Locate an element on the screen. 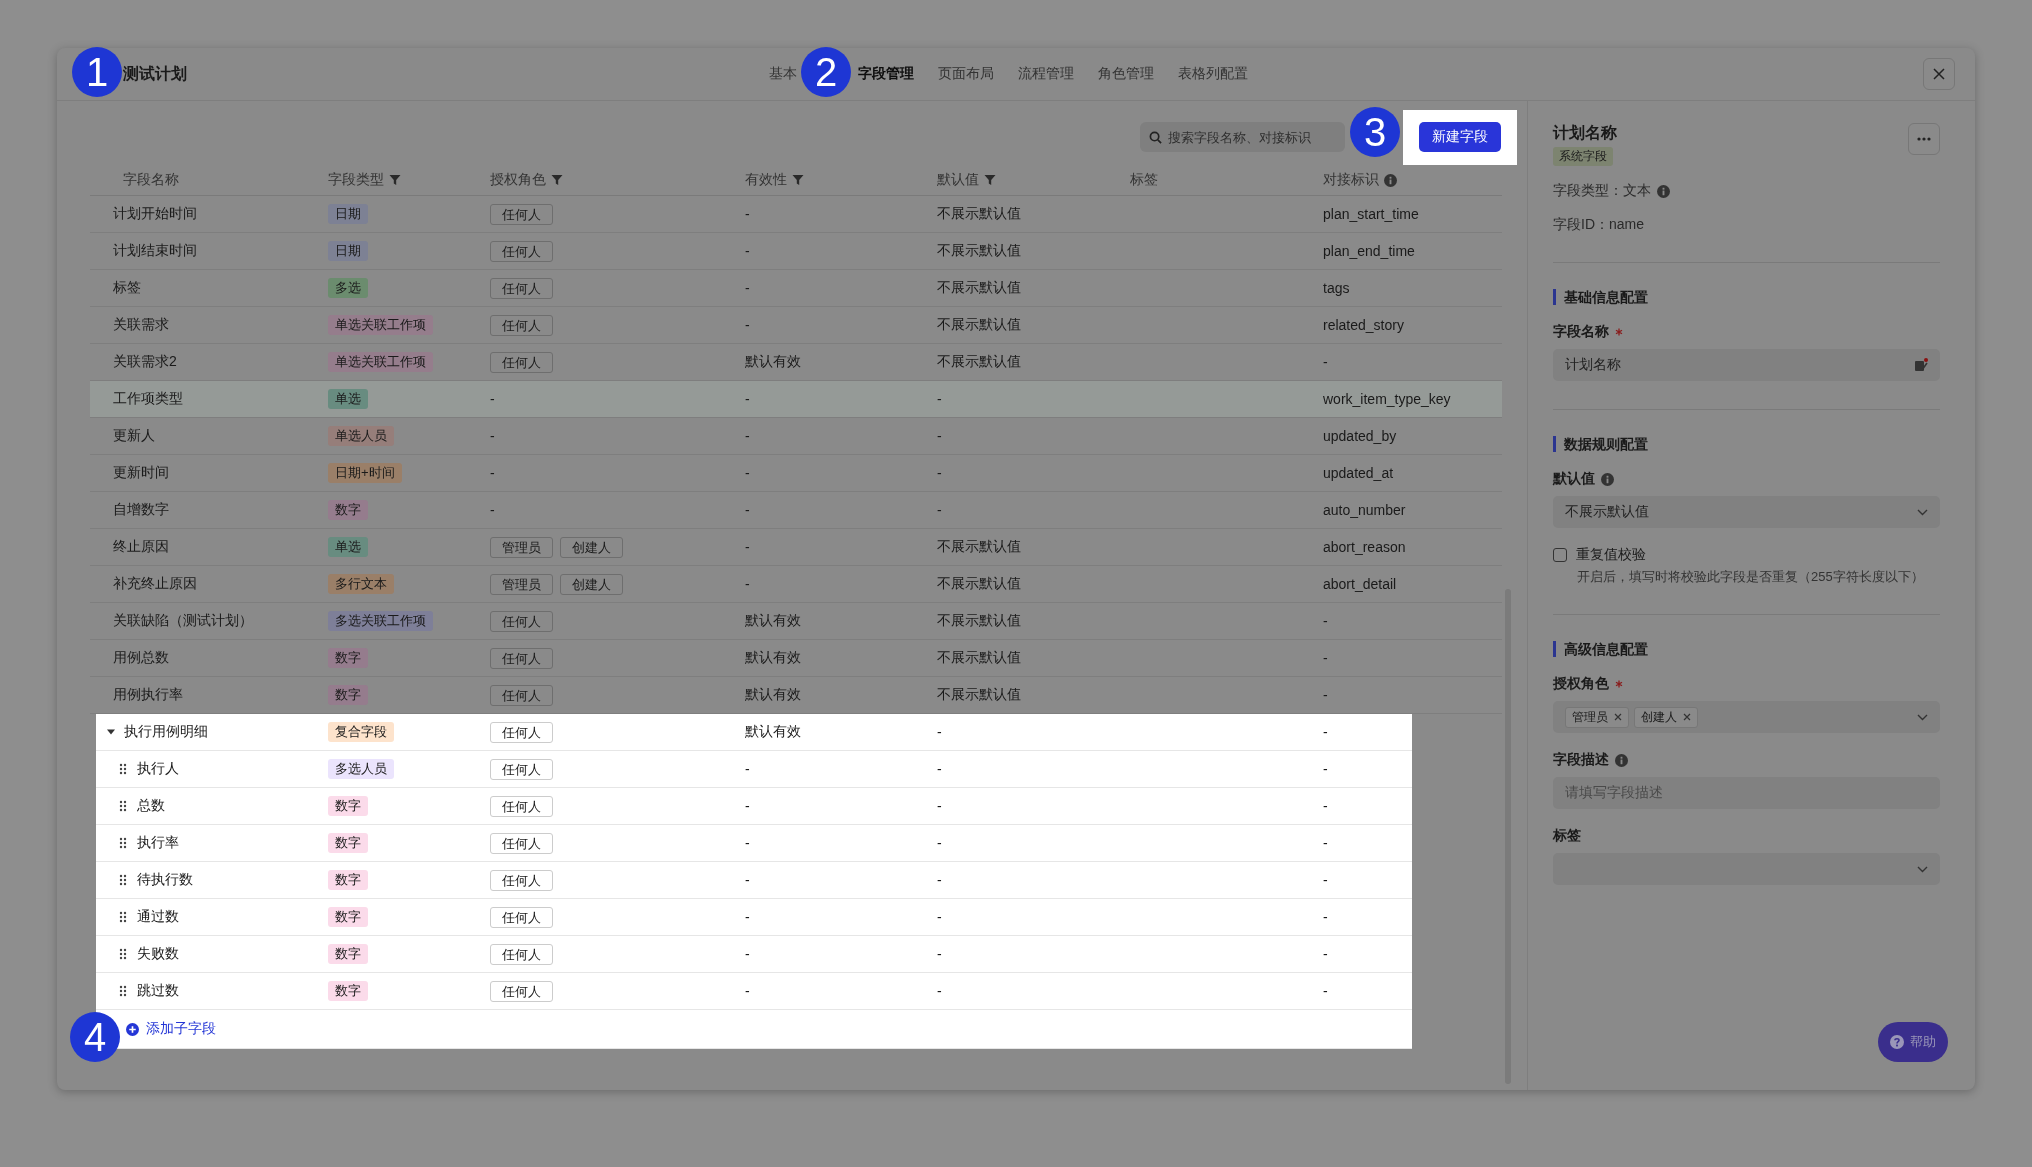 The width and height of the screenshot is (2032, 1167). field-name: 自增数字 is located at coordinates (141, 510).